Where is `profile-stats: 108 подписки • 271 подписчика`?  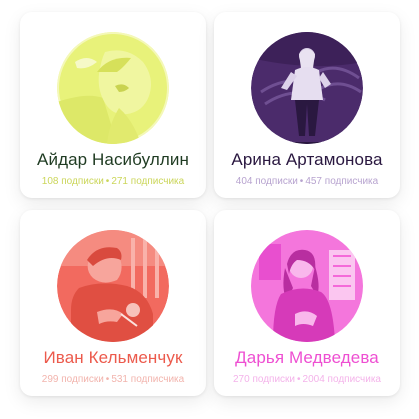 profile-stats: 108 подписки • 271 подписчика is located at coordinates (113, 181).